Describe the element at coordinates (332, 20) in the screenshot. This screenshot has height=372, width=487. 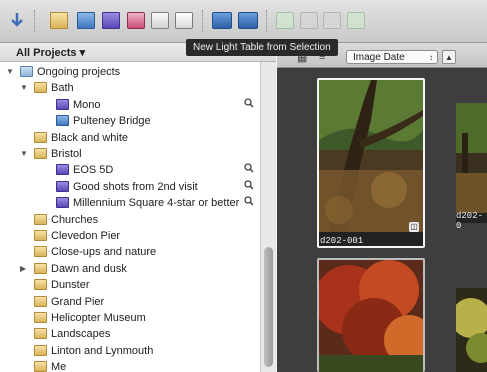
I see `rotate-right-icon` at that location.